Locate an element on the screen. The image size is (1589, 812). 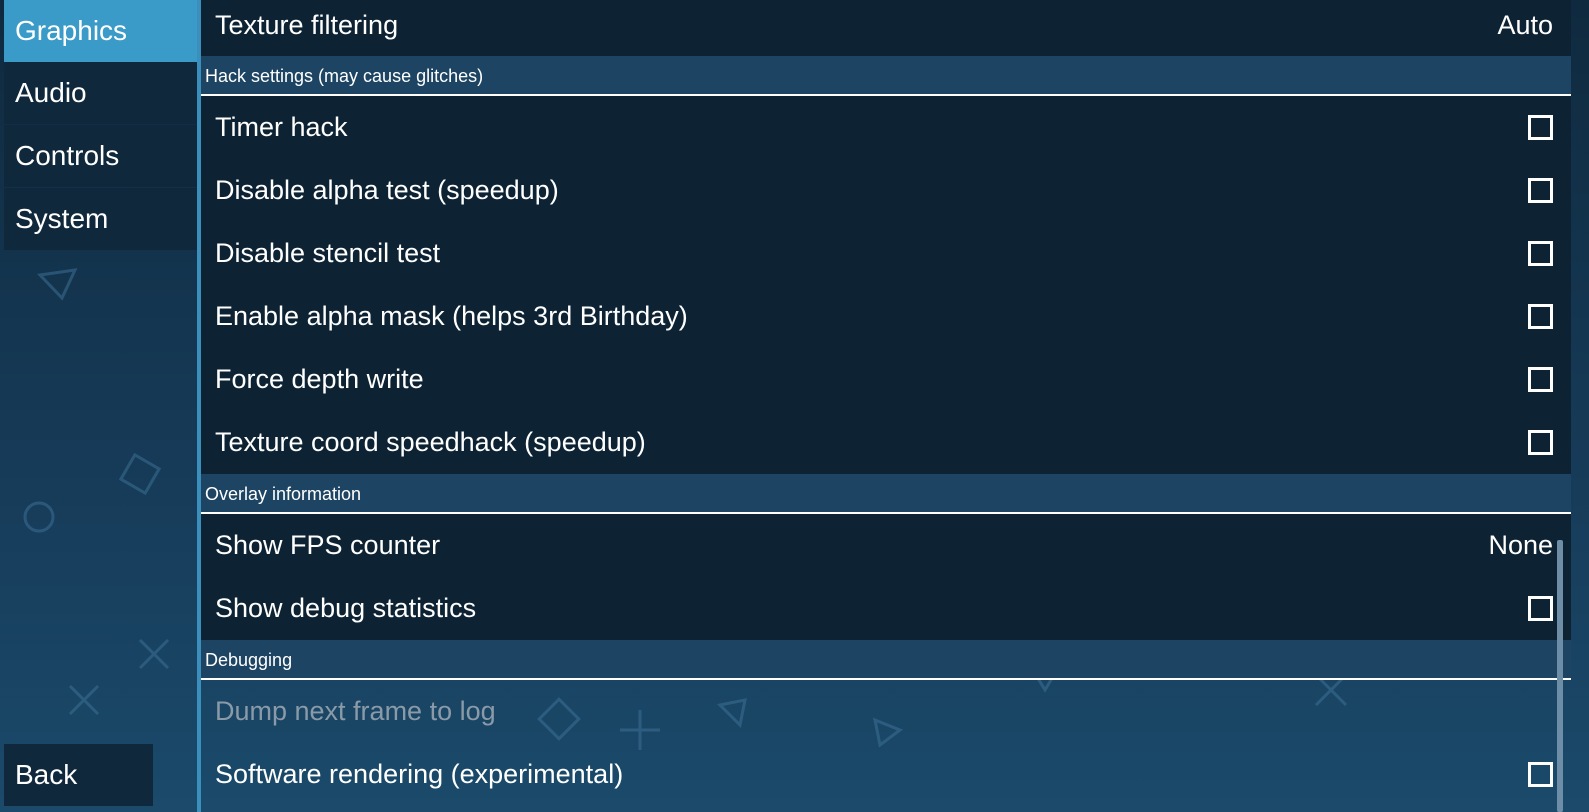
setting-texture-coord-speedhack: Texture coord speedhack (speedup) is located at coordinates (886, 442).